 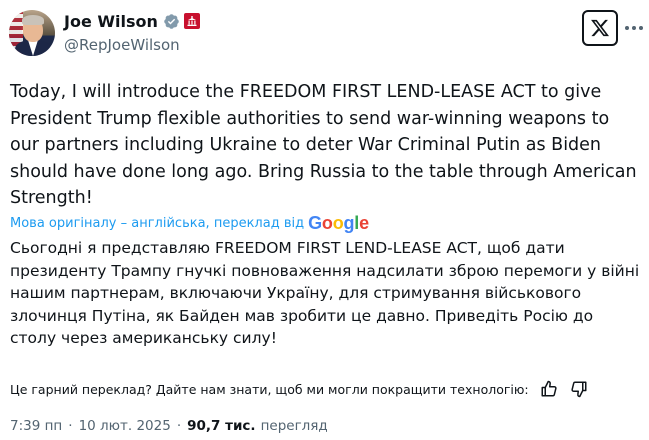 I want to click on tweet-time: 7:39 пп, so click(x=36, y=426).